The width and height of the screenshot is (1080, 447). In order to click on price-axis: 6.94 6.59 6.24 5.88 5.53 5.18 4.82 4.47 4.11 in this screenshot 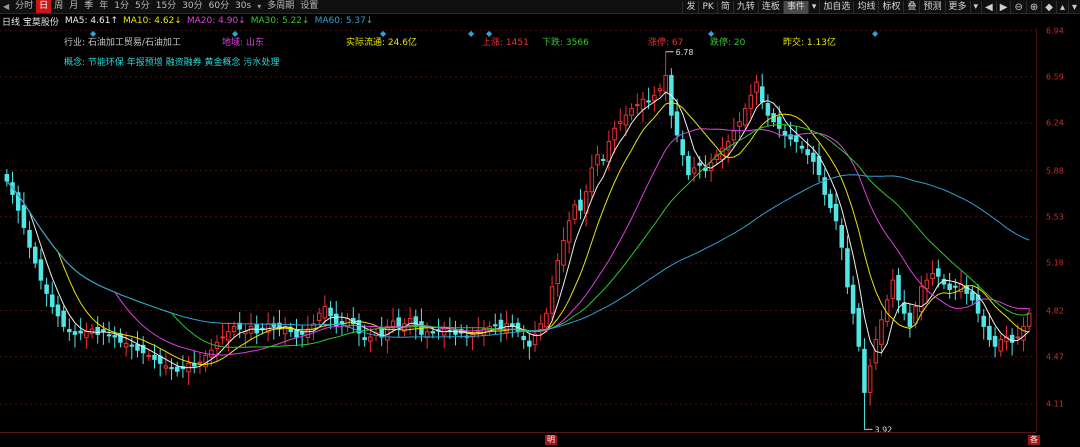, I will do `click(1058, 229)`.